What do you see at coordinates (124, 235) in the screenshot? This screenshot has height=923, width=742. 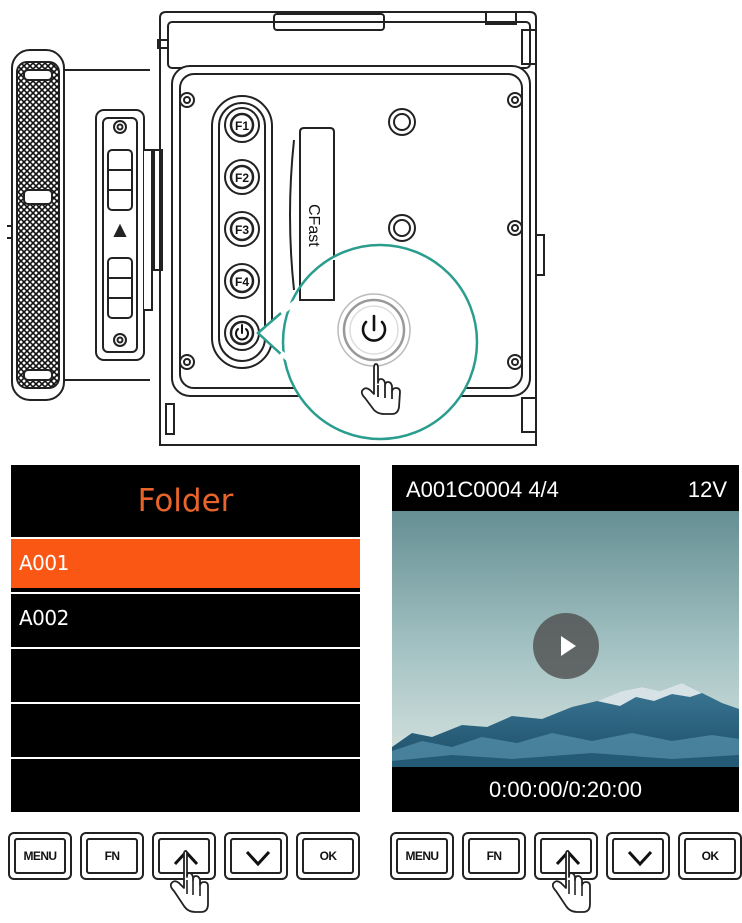 I see `lever-mount` at bounding box center [124, 235].